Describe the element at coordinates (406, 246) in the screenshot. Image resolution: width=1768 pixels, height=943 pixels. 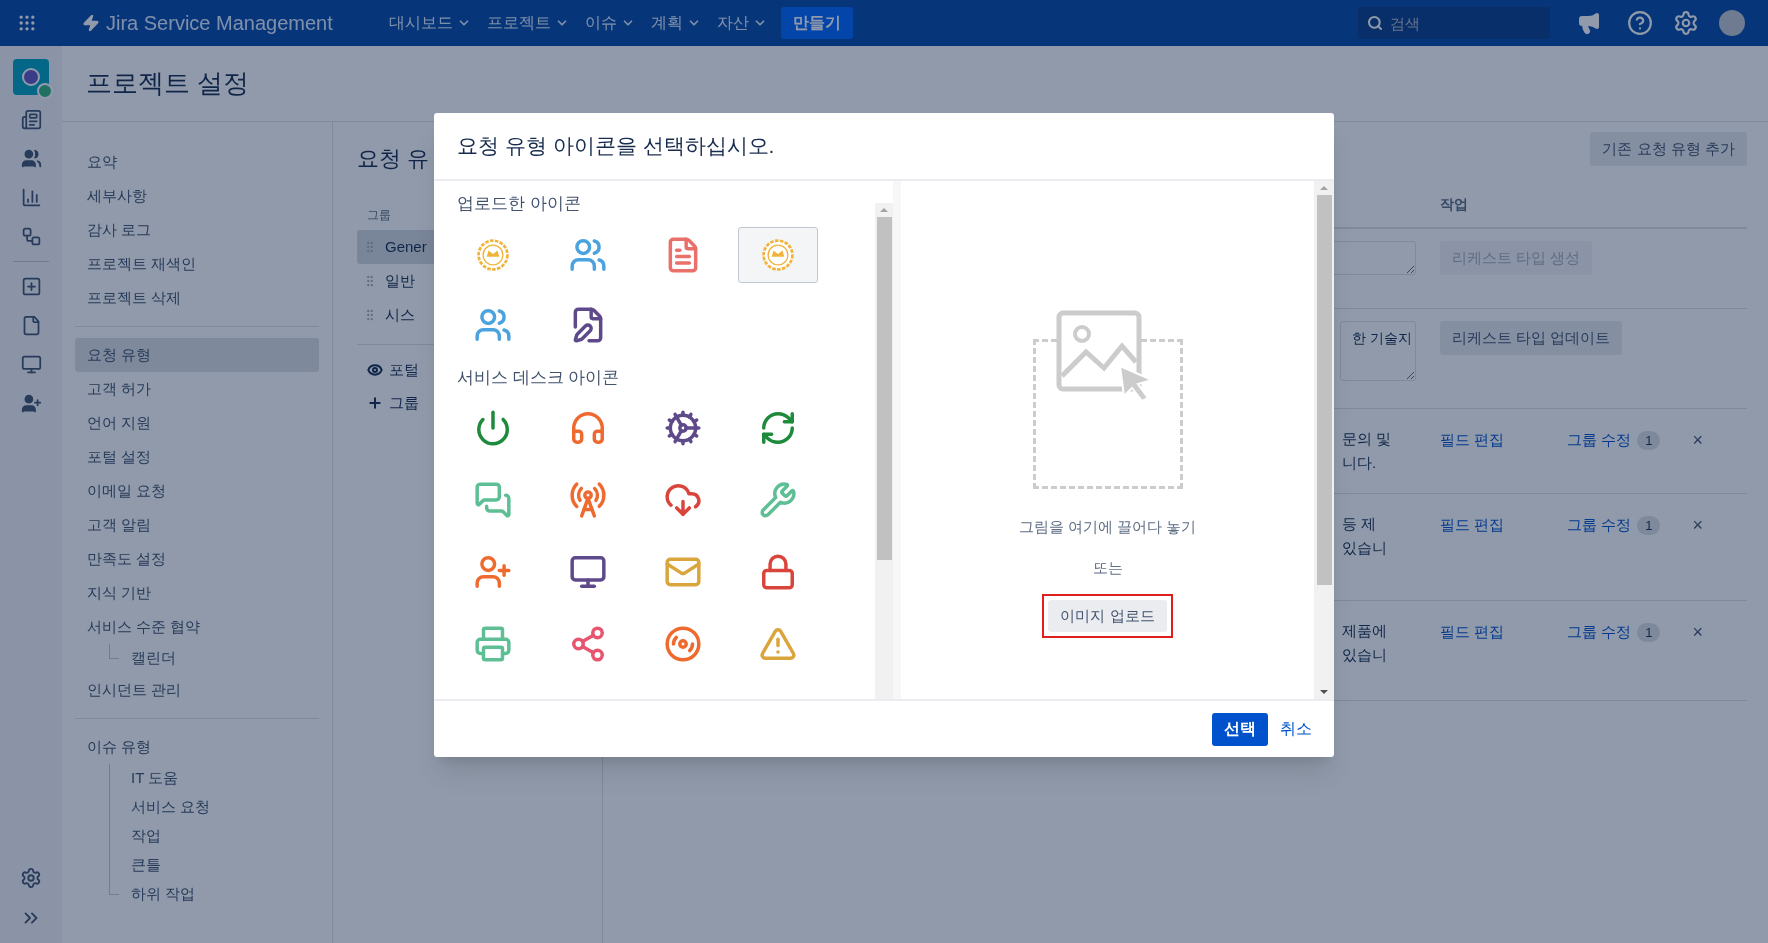
I see `group-name: Gener` at that location.